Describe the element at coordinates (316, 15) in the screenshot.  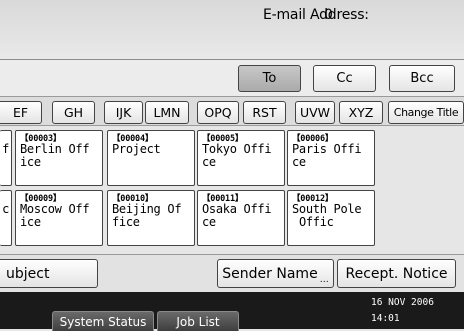
I see `email-address-label: E-mail Address:` at that location.